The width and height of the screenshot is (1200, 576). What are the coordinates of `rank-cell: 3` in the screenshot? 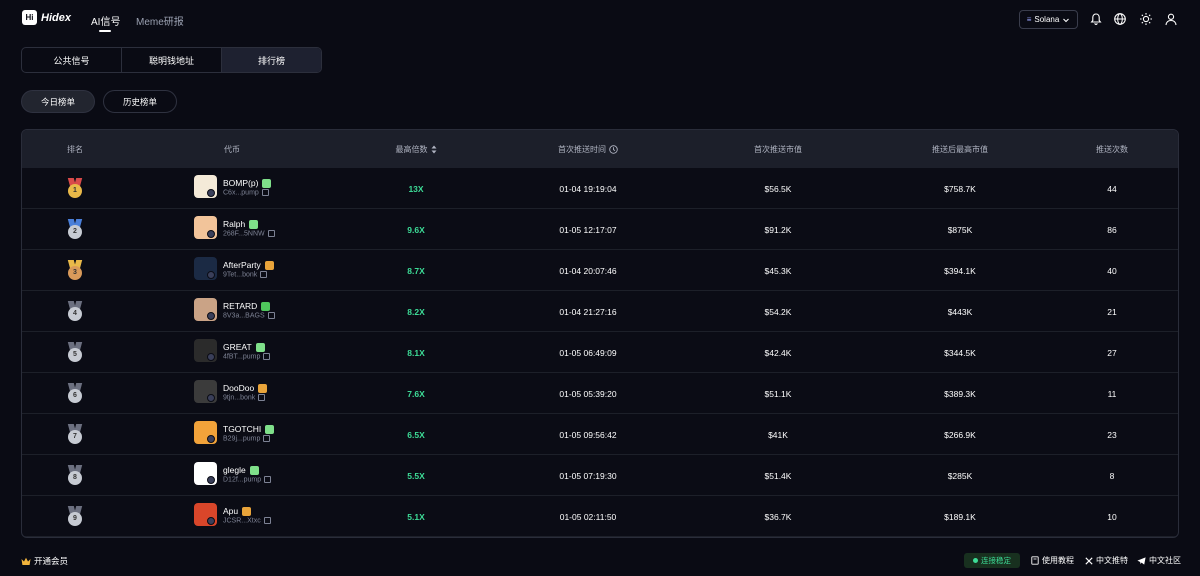 It's located at (75, 270).